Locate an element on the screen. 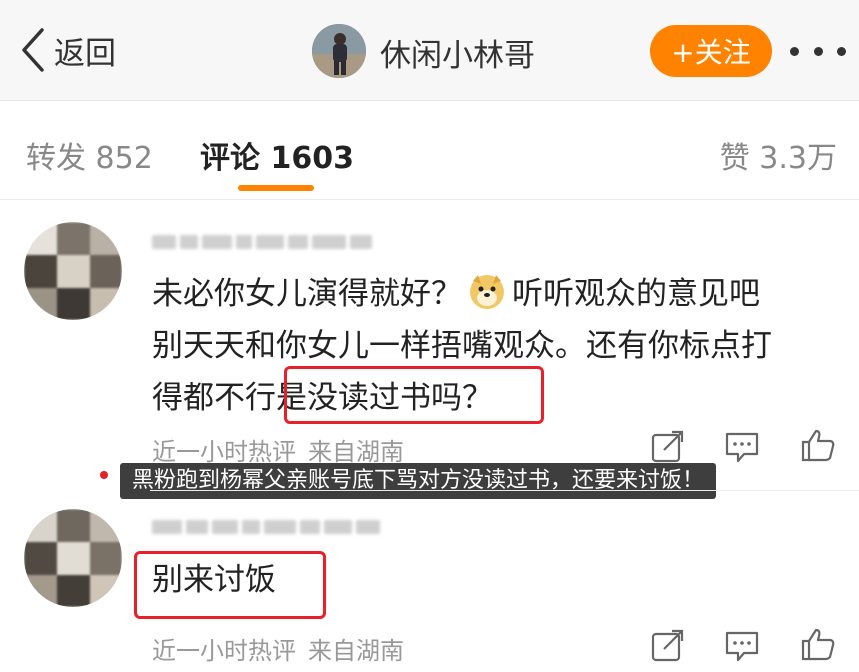 This screenshot has height=672, width=859. doge-emoji-icon is located at coordinates (487, 292).